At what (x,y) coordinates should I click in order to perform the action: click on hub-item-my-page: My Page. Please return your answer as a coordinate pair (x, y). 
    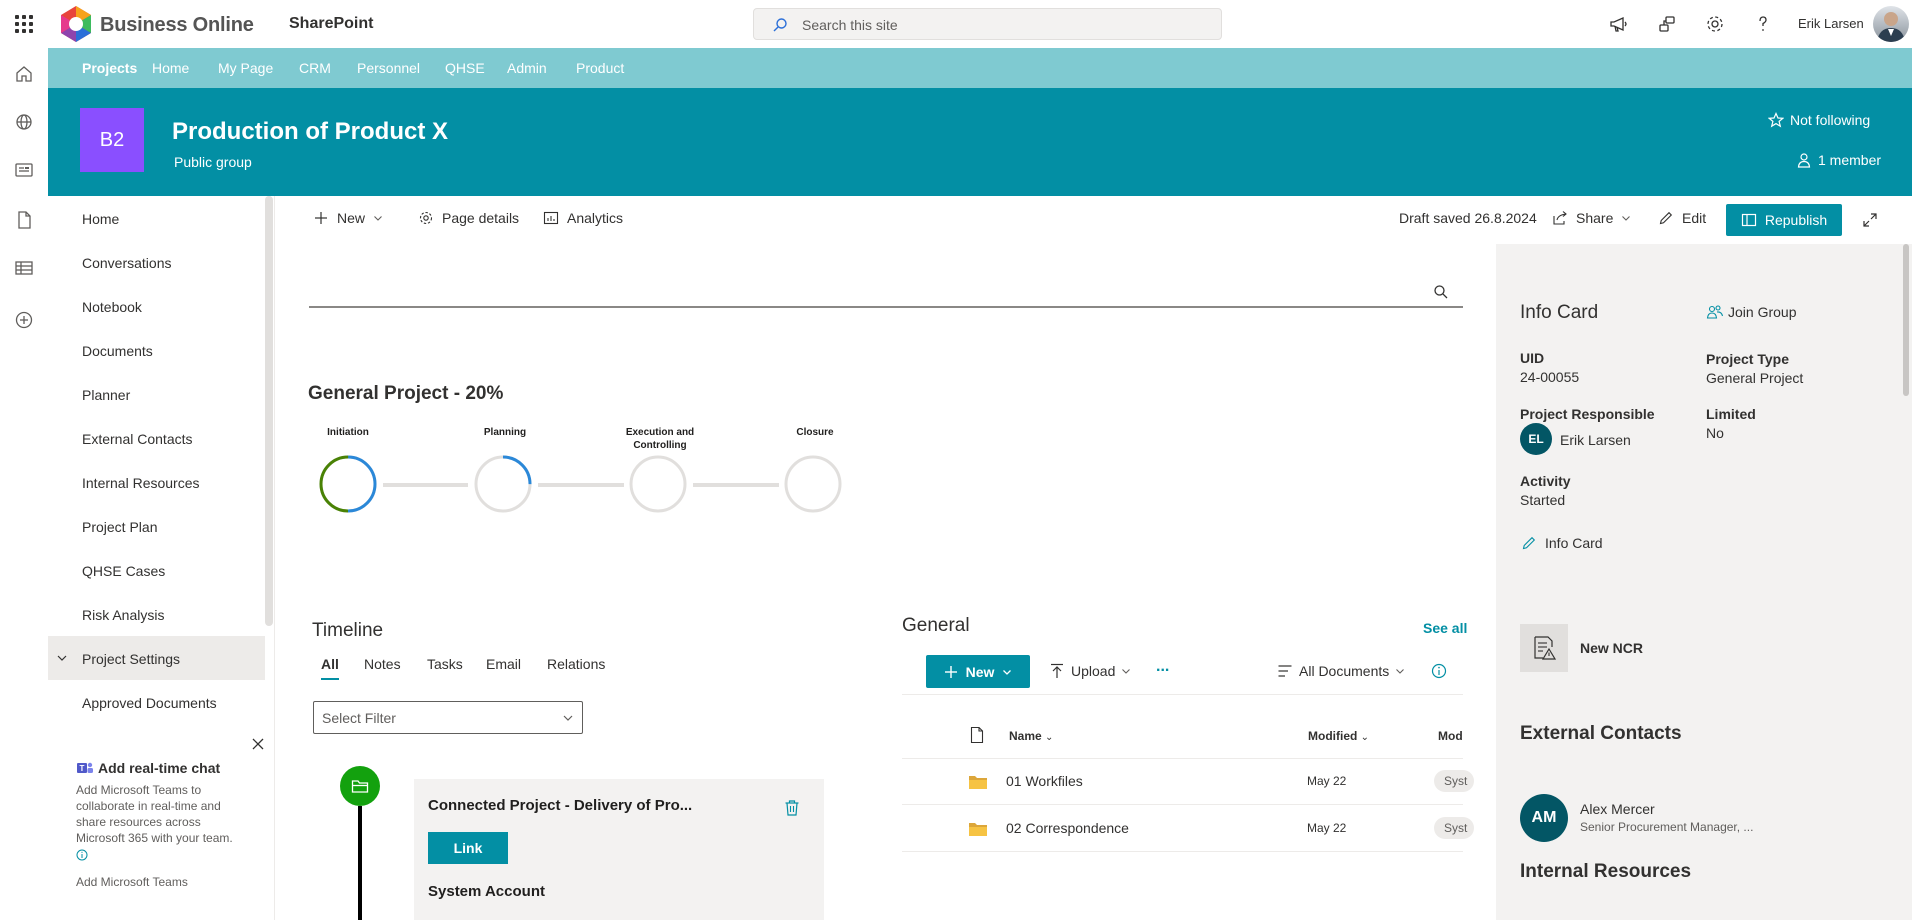
    Looking at the image, I should click on (245, 68).